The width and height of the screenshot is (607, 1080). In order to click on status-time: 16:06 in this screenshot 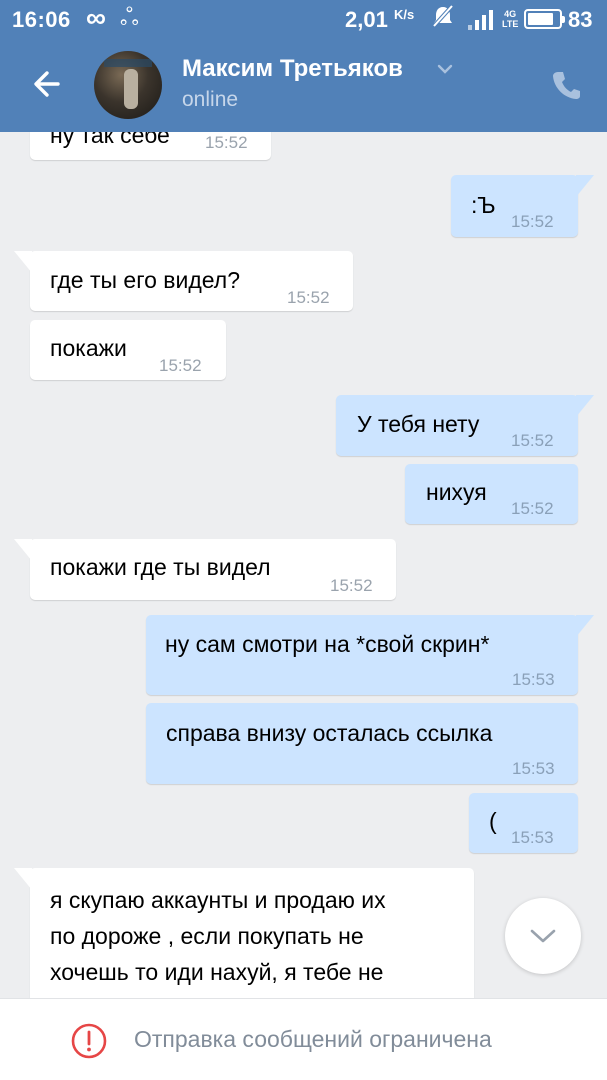, I will do `click(41, 19)`.